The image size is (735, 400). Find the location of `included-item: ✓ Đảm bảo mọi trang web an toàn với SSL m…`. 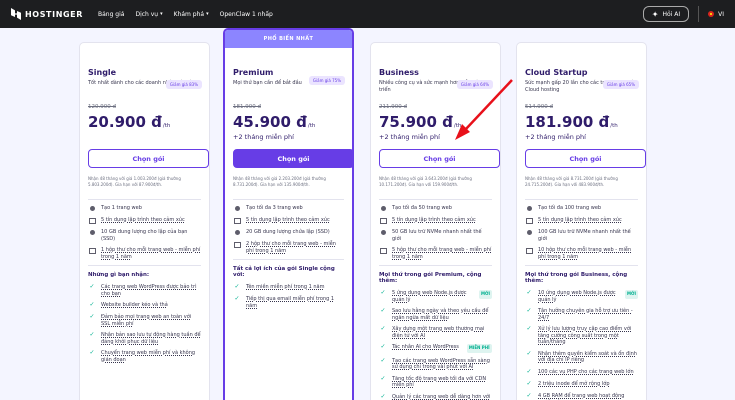

included-item: ✓ Đảm bảo mọi trang web an toàn với SSL m… is located at coordinates (144, 320).